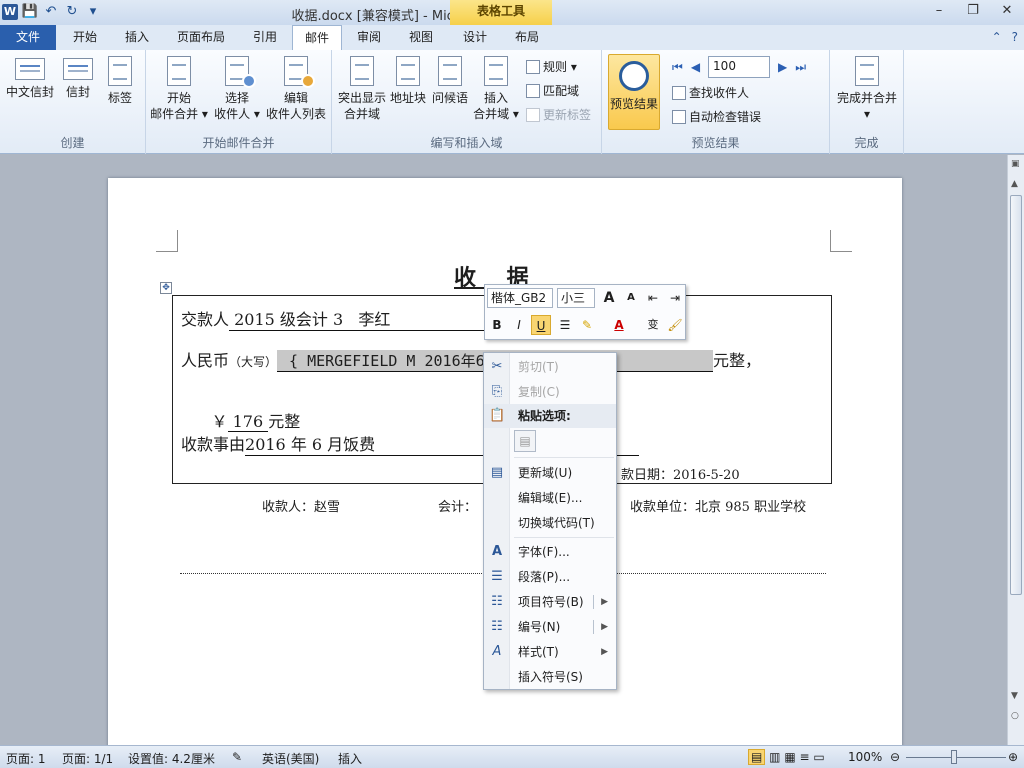 This screenshot has width=1024, height=768. I want to click on first-record-icon: ⏮, so click(677, 67).